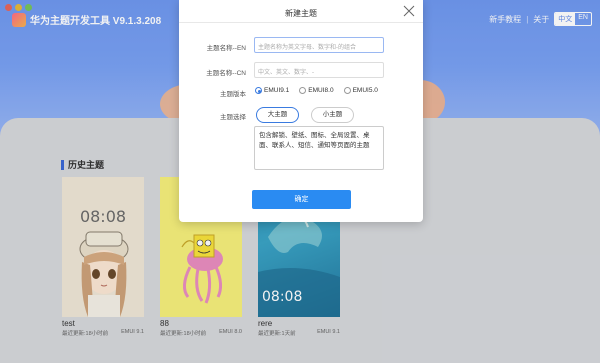 The height and width of the screenshot is (363, 600). What do you see at coordinates (233, 94) in the screenshot?
I see `version-label: 主题版本` at bounding box center [233, 94].